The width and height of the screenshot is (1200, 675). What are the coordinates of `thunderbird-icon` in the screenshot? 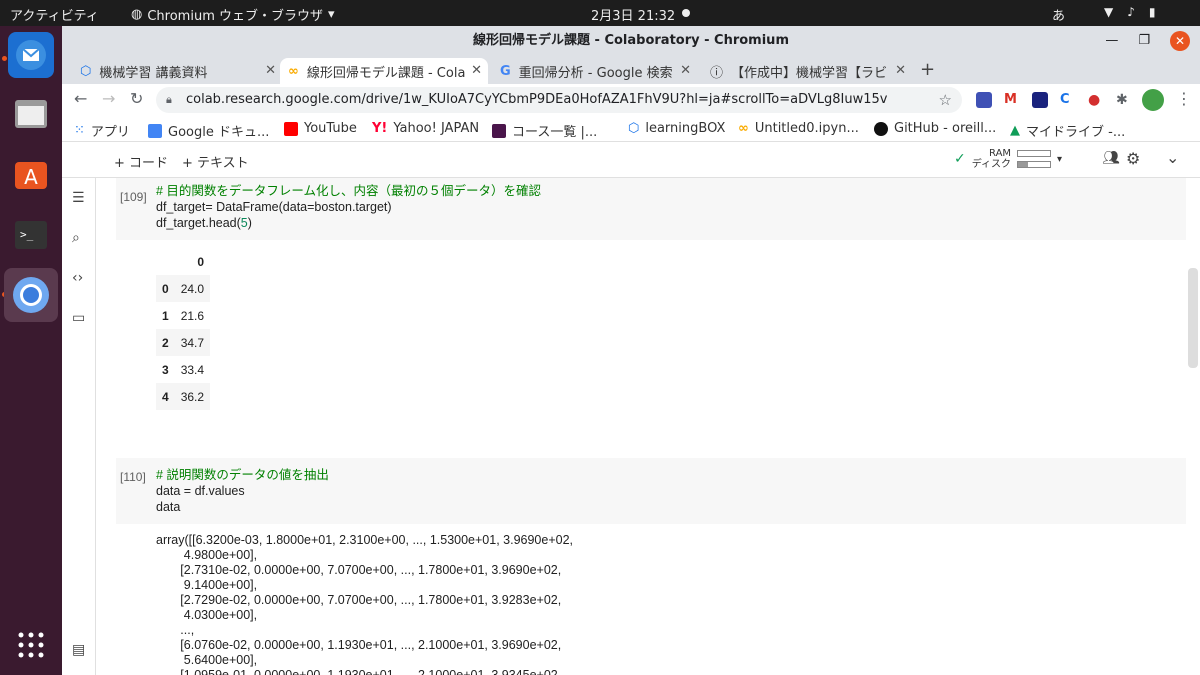 It's located at (31, 55).